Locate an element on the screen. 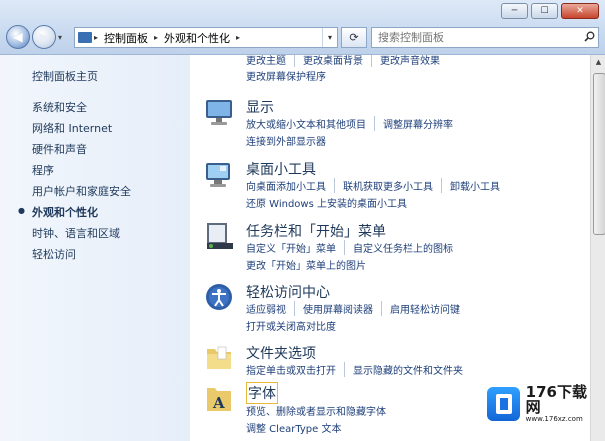 The height and width of the screenshot is (441, 605). forward-arrow-icon: ▶ is located at coordinates (44, 37).